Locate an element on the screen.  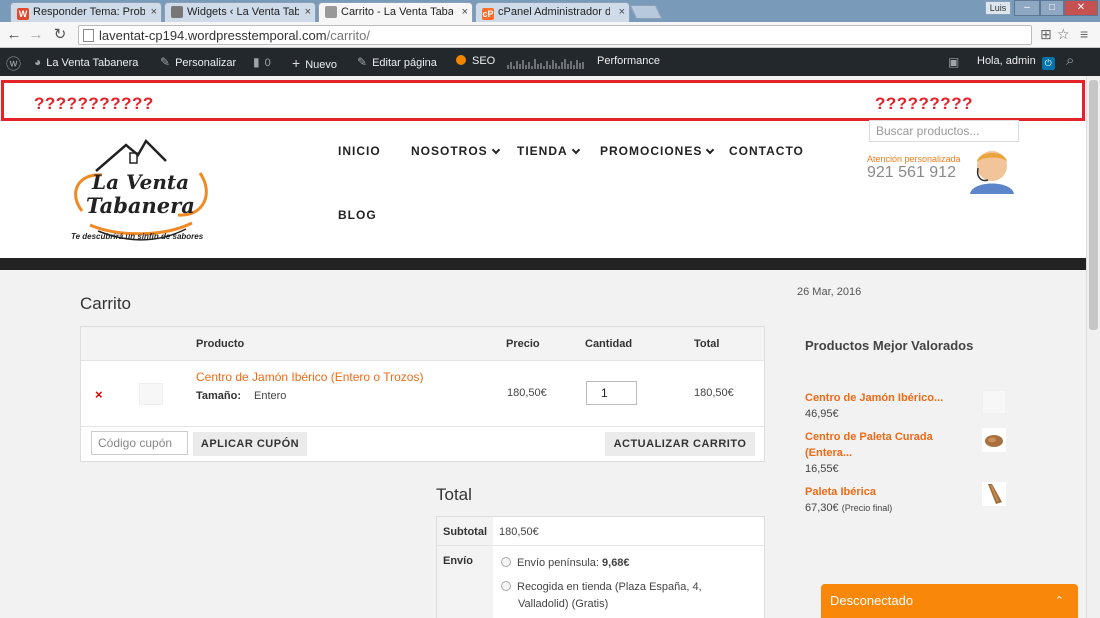
site-logo: La Venta Tabanera is located at coordinates (141, 189).